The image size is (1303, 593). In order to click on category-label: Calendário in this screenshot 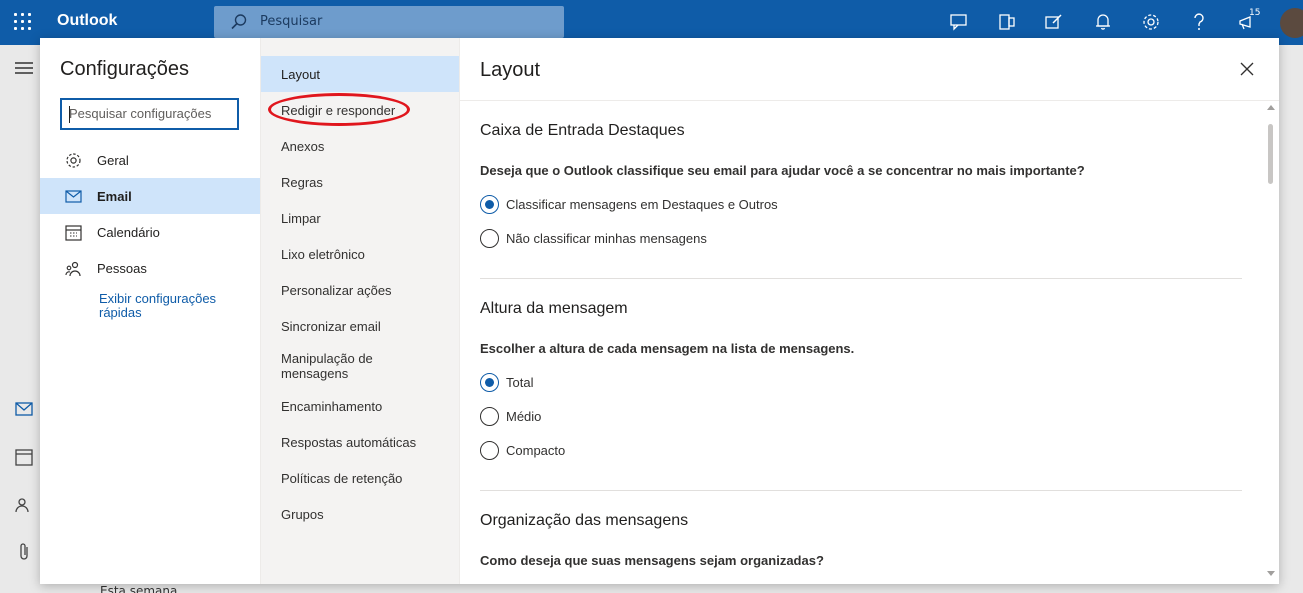, I will do `click(128, 232)`.